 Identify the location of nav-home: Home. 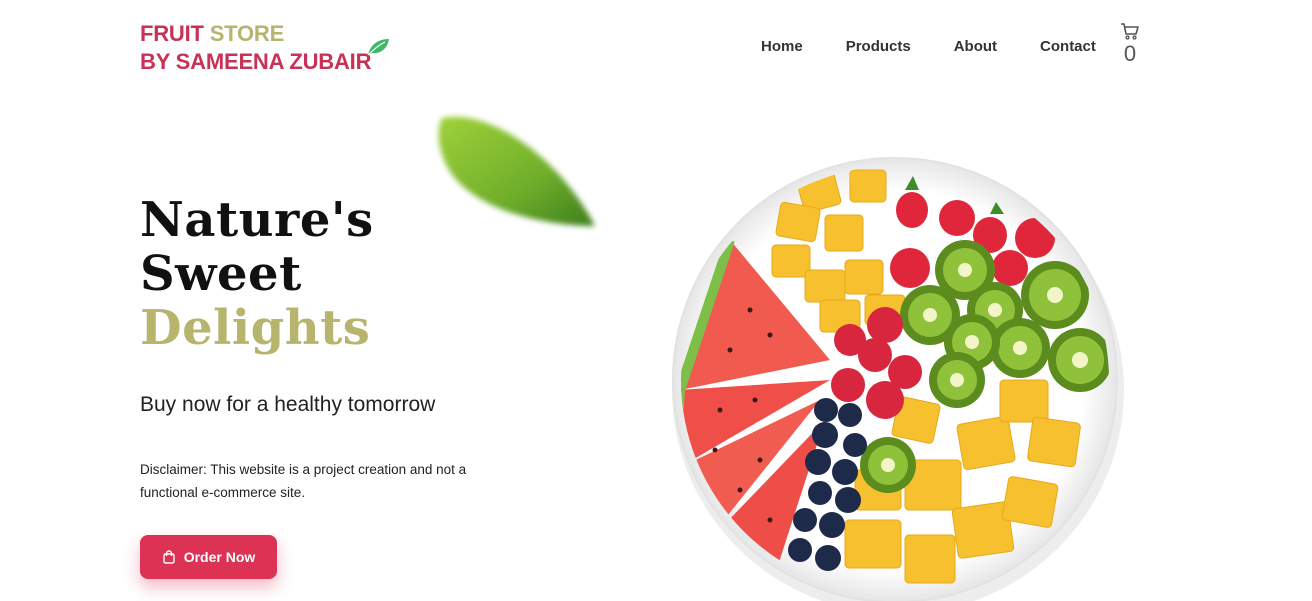
(782, 46).